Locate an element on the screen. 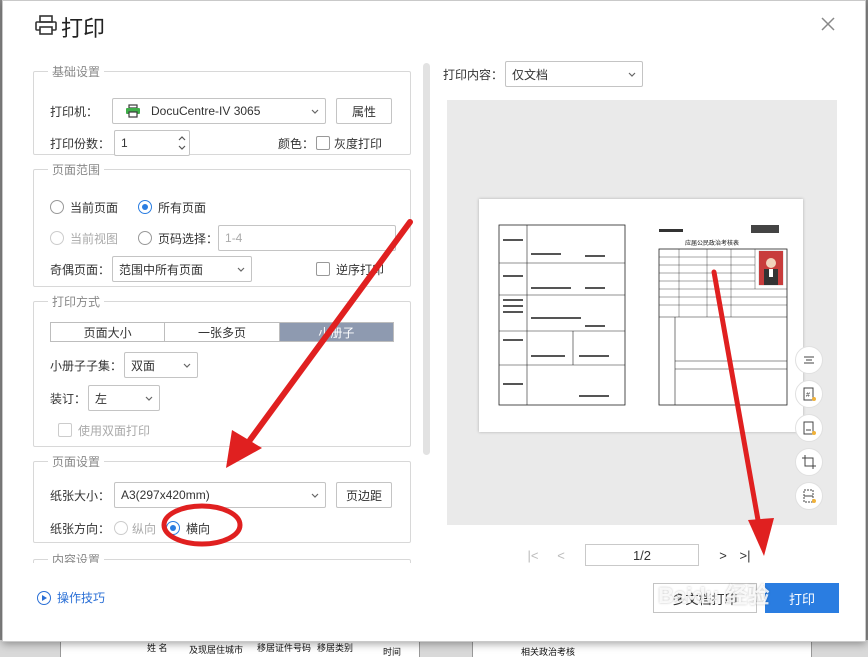 The height and width of the screenshot is (657, 868). header-footer-tool is located at coordinates (809, 428).